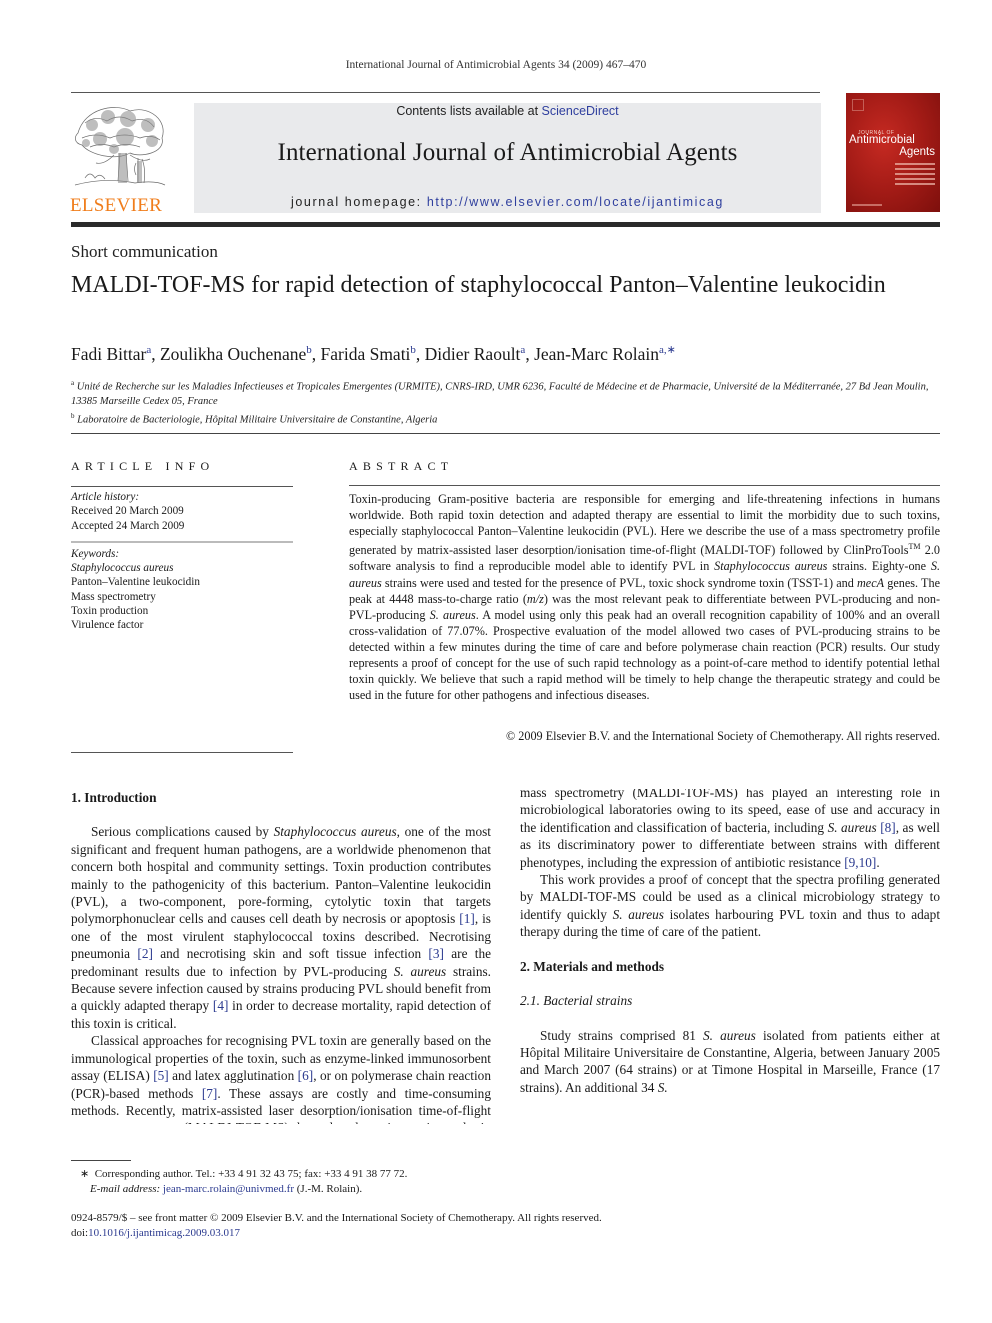 This screenshot has height=1323, width=992. Describe the element at coordinates (127, 511) in the screenshot. I see `received-date: Received 20 March 2009` at that location.